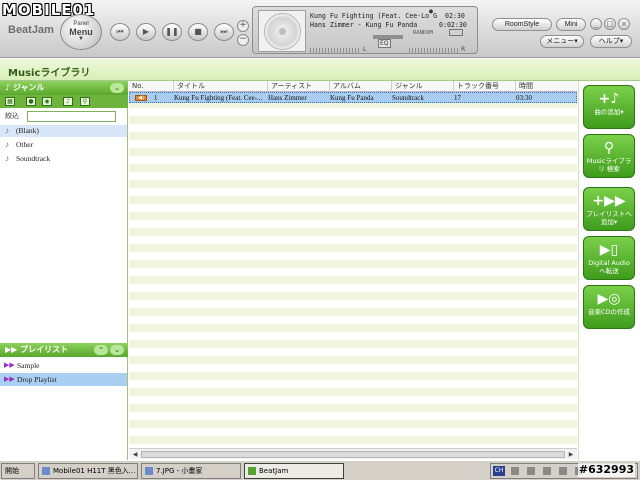 This screenshot has width=640, height=480. I want to click on column-header-track: トラック番号, so click(484, 86).